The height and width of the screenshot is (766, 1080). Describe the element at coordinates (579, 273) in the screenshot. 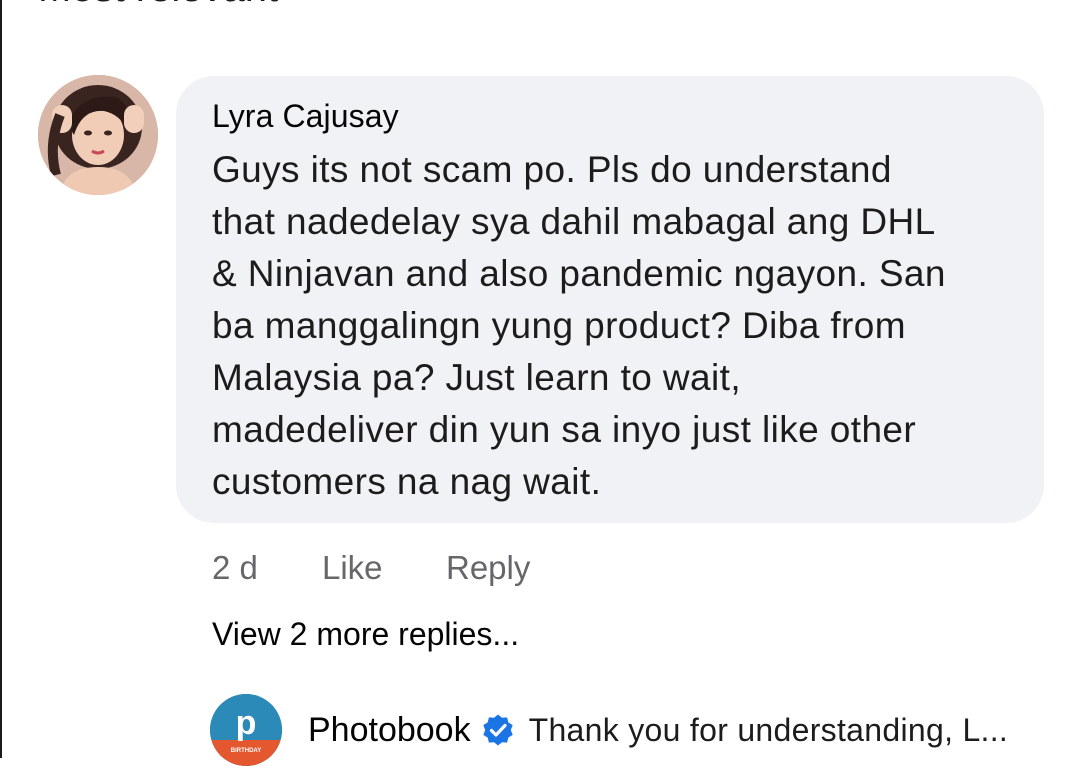

I see `comment-line: & Ninjavan and also pandemic ngayon. San` at that location.